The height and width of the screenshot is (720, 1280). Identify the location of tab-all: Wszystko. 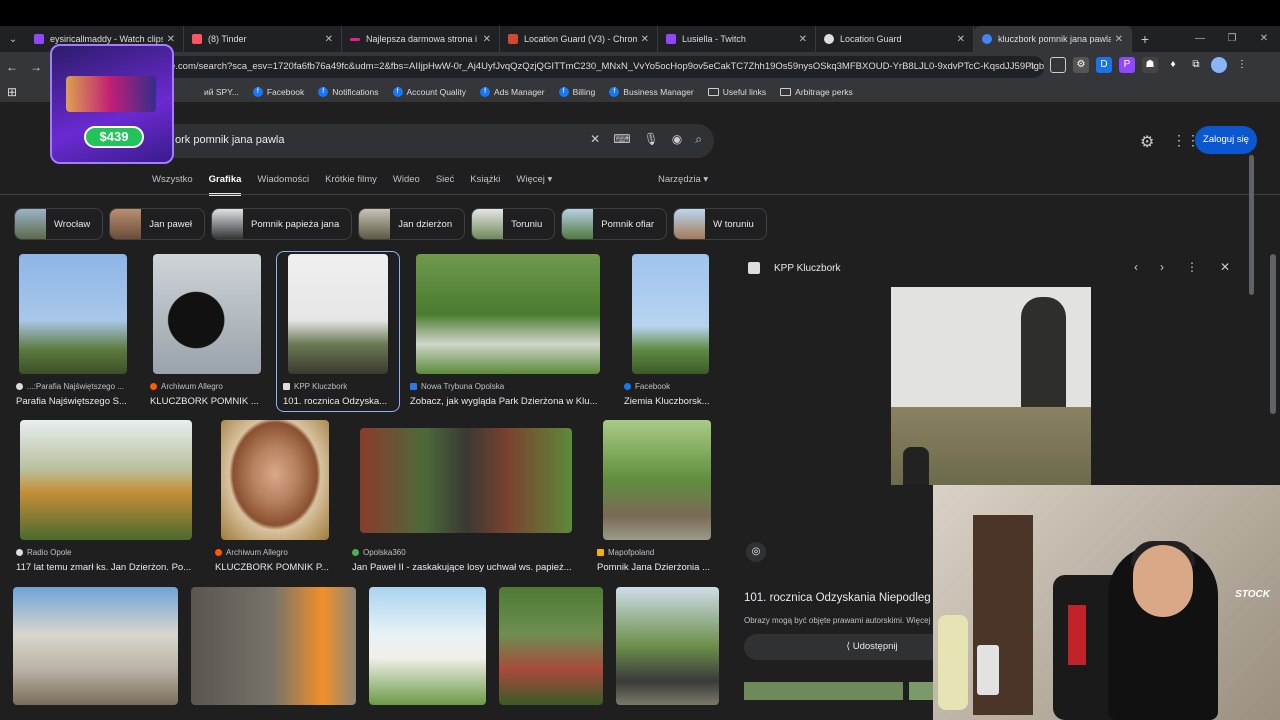
(172, 185).